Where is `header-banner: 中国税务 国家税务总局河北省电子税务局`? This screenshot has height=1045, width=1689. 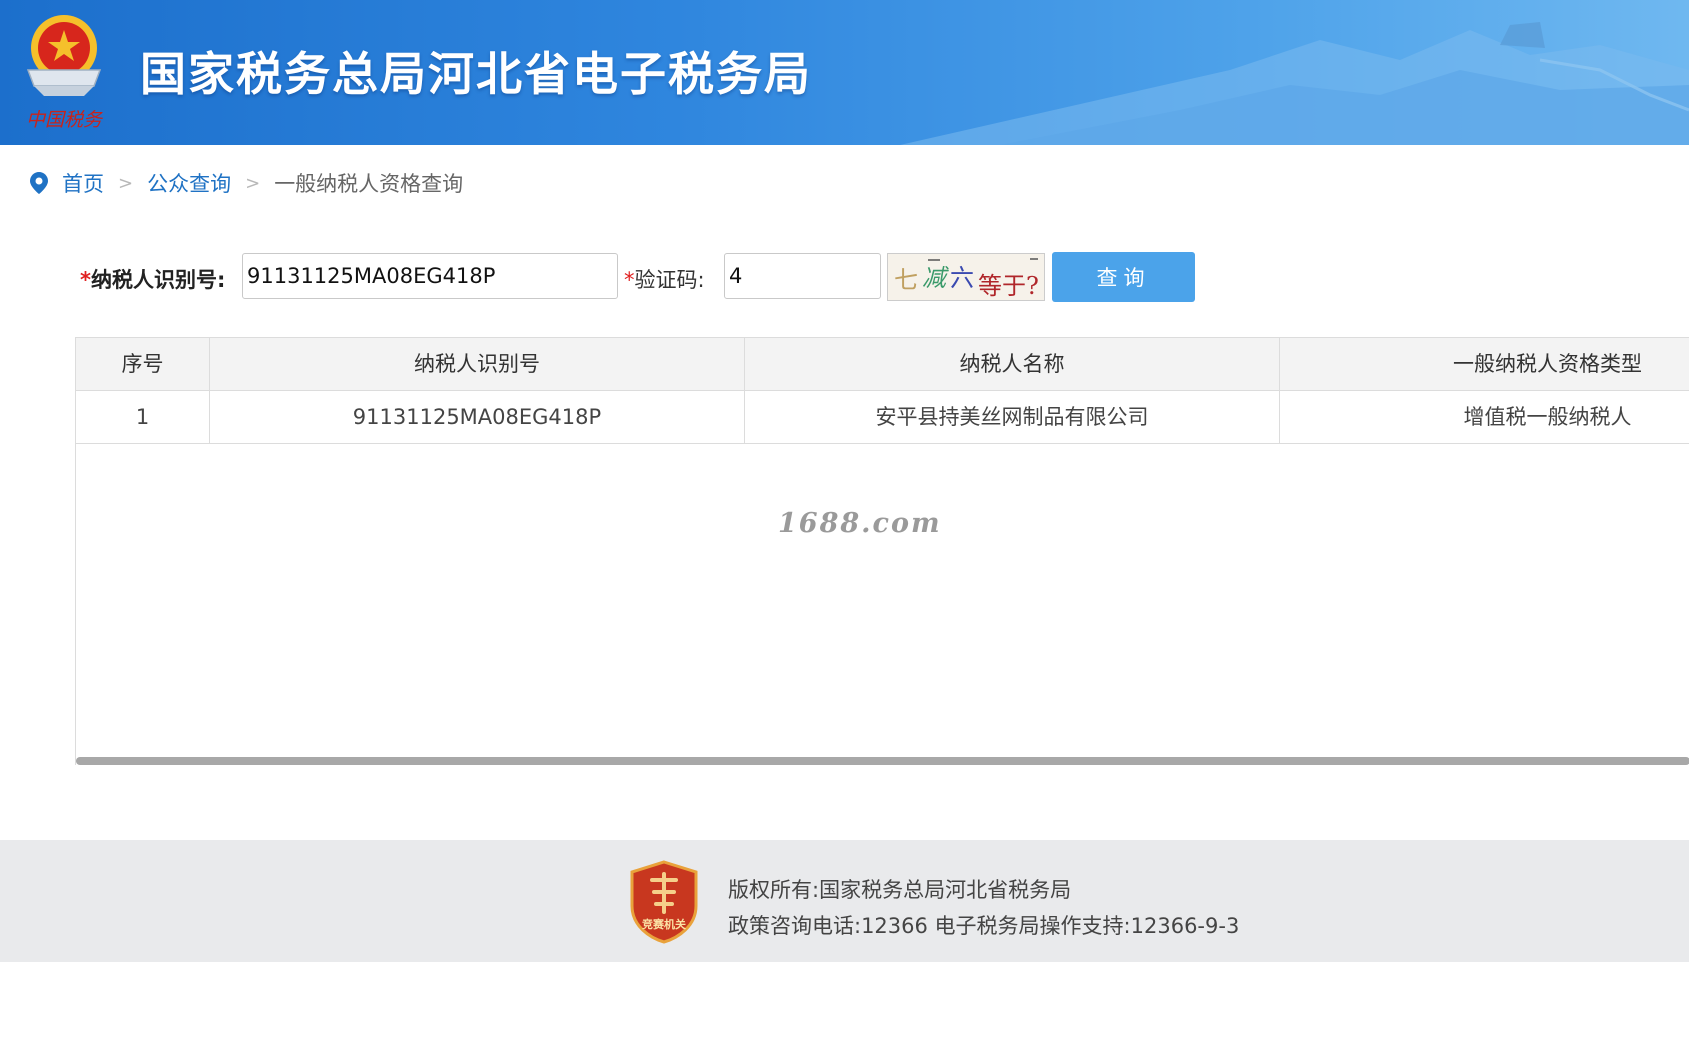
header-banner: 中国税务 国家税务总局河北省电子税务局 is located at coordinates (844, 72).